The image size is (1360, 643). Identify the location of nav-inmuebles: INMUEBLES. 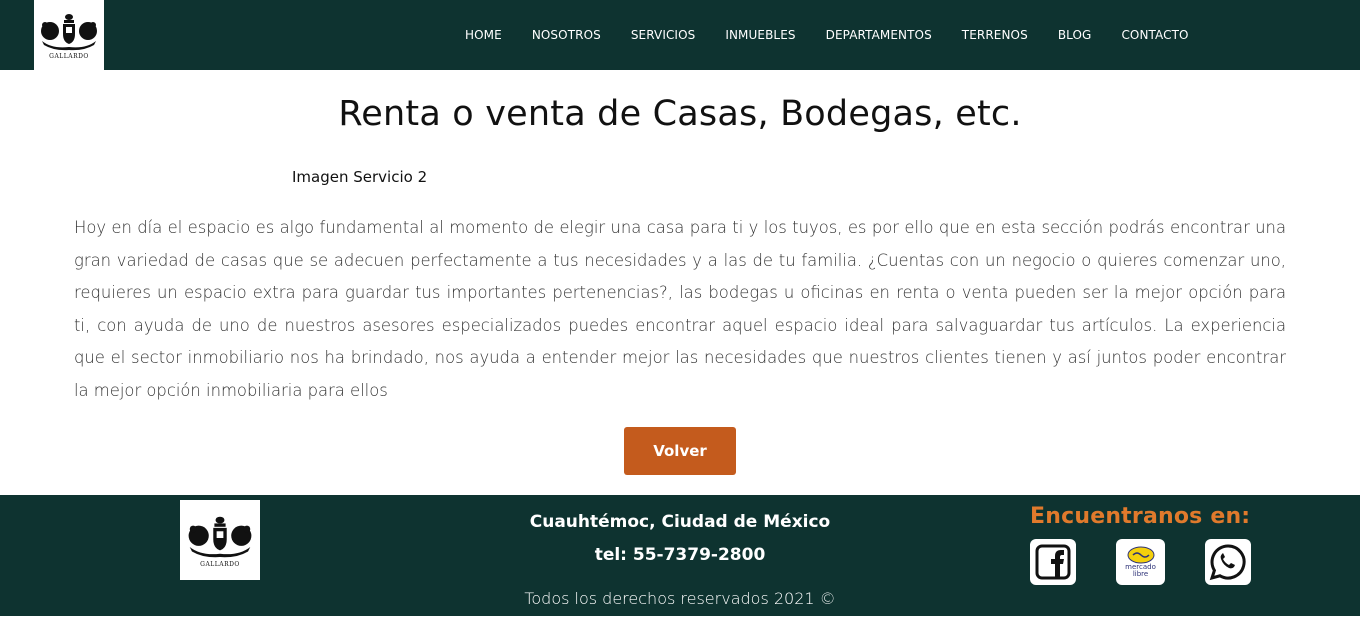
(760, 35).